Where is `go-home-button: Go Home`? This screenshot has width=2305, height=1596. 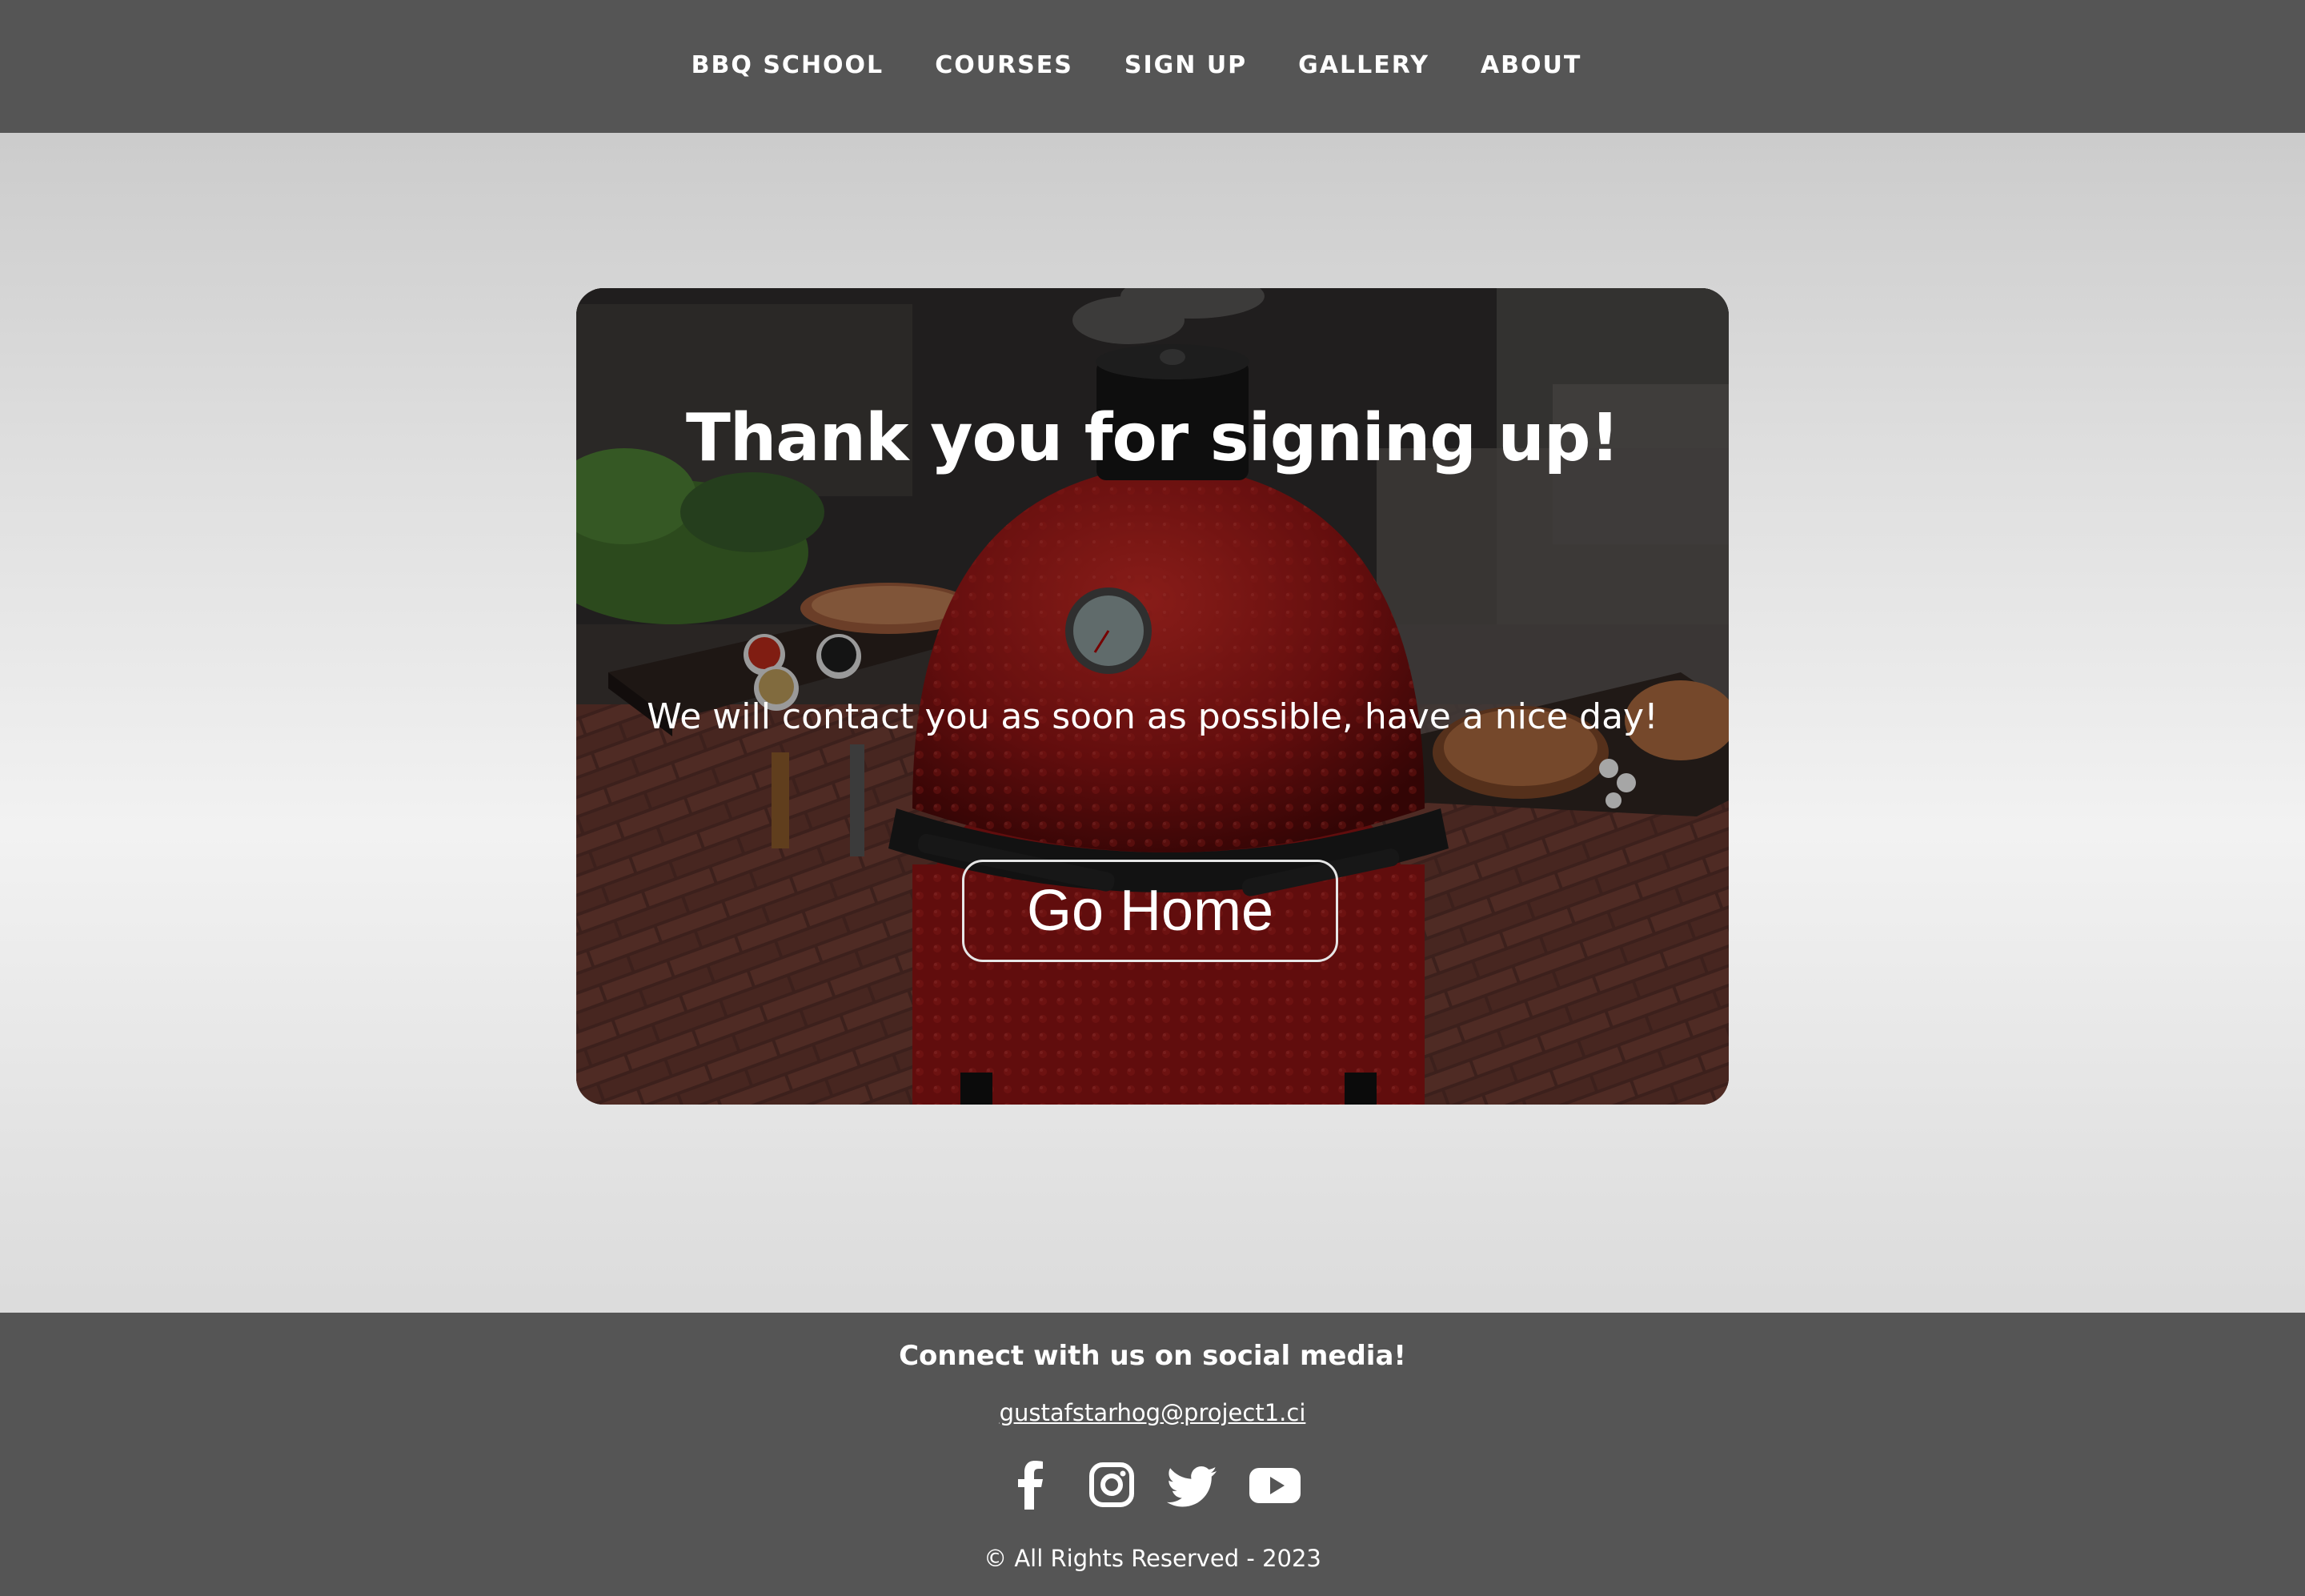 go-home-button: Go Home is located at coordinates (1150, 911).